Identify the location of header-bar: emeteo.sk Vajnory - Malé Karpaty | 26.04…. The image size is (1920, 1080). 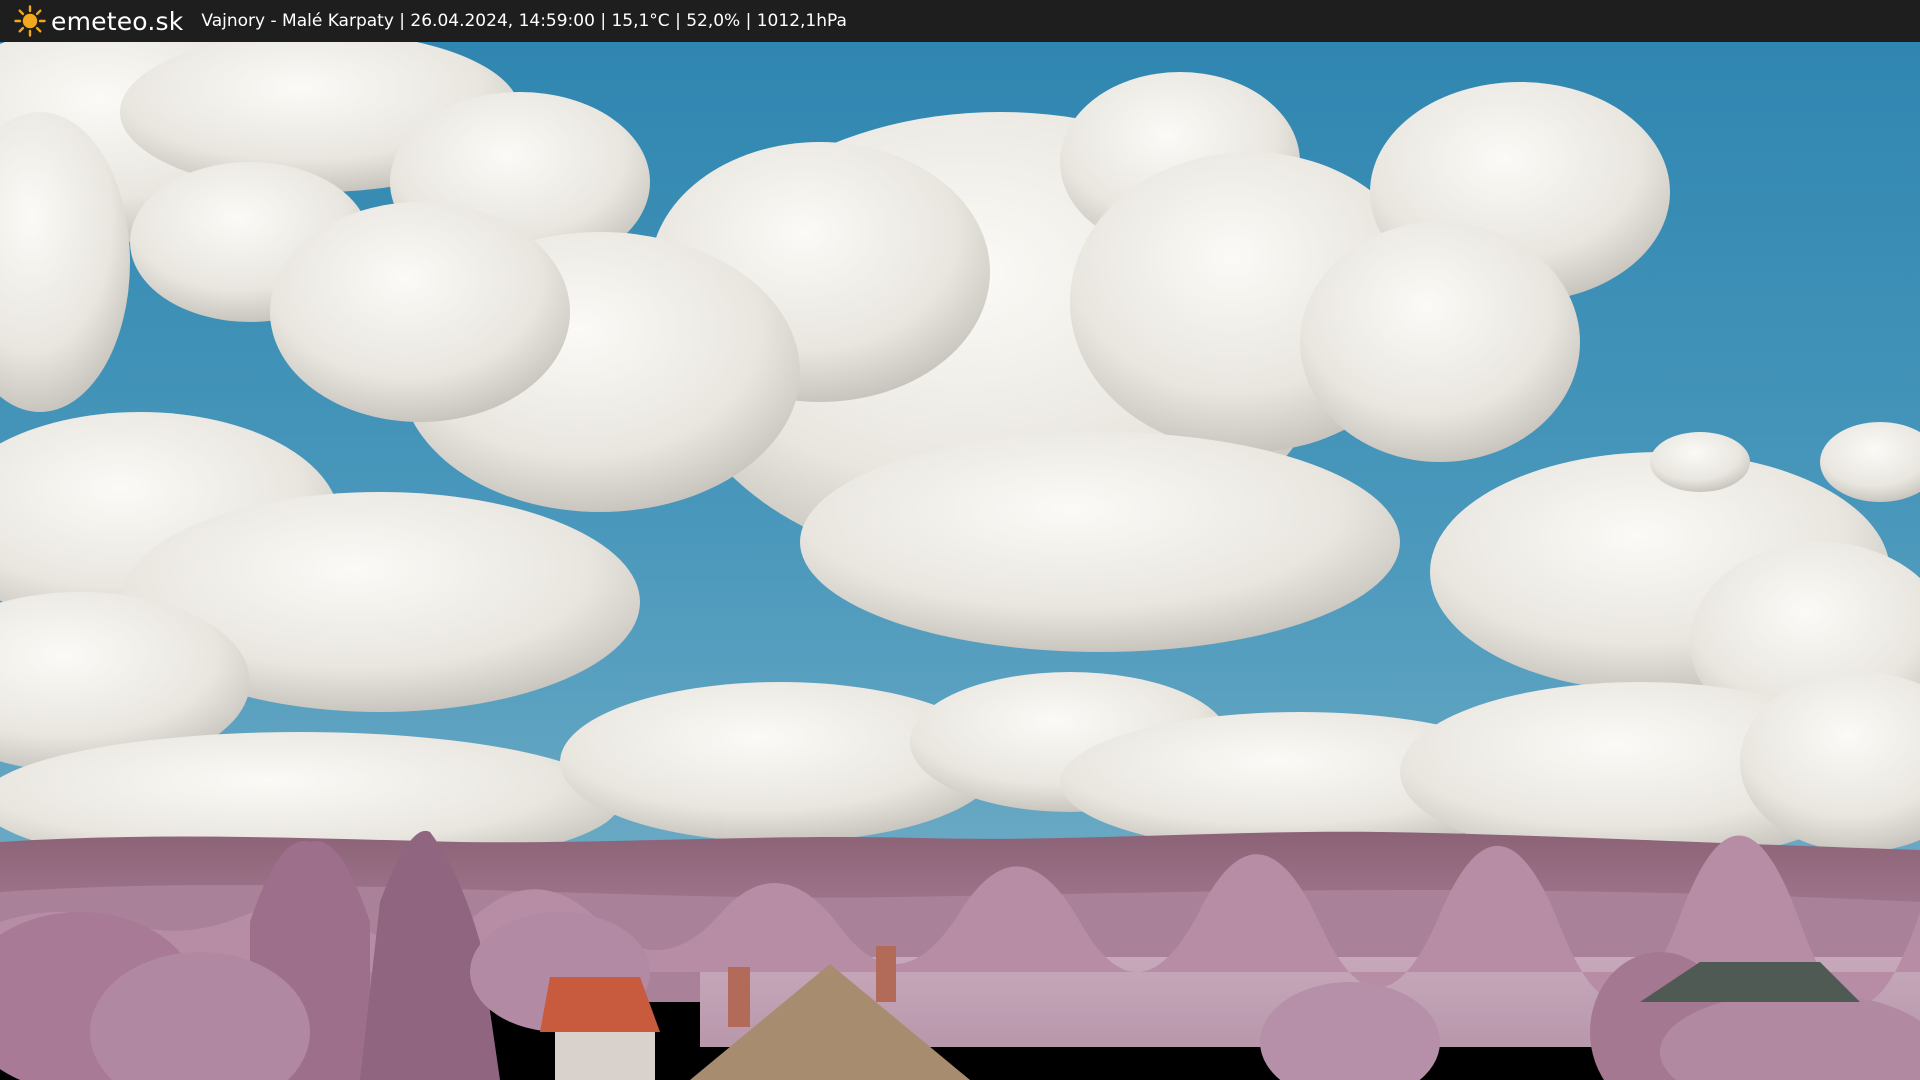
(960, 21).